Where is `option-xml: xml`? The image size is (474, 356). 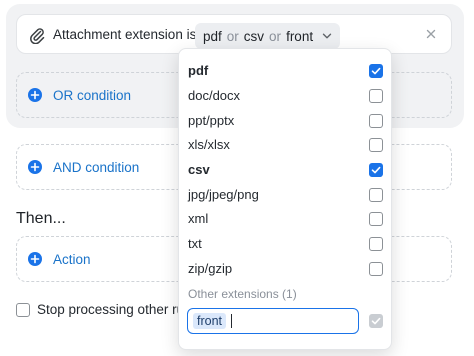 option-xml: xml is located at coordinates (285, 219).